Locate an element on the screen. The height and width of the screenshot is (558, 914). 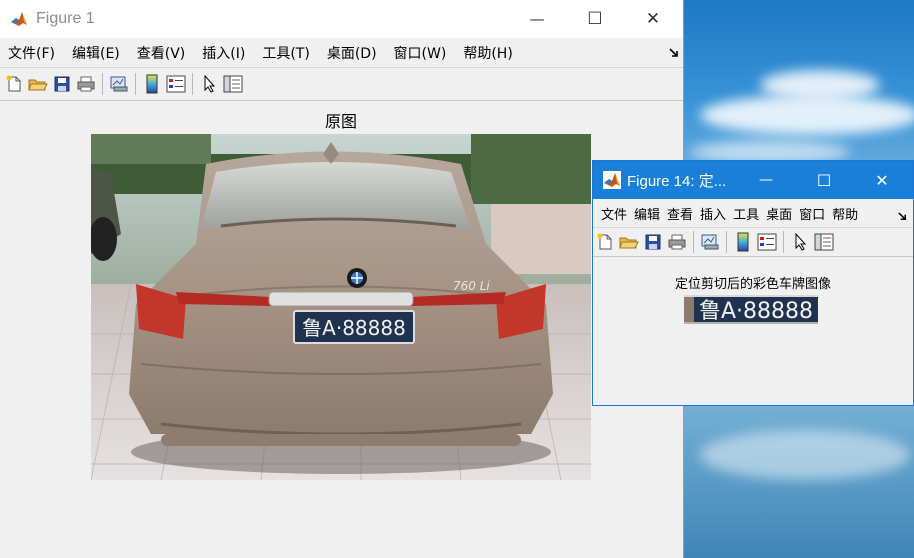
menu-window: 窗口(W) is located at coordinates (420, 53).